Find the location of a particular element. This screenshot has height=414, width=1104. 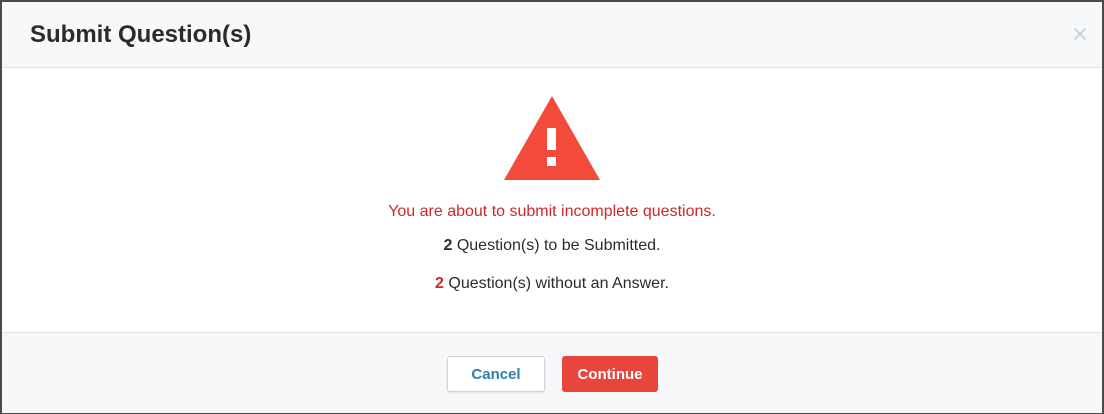

close-icon is located at coordinates (1080, 34).